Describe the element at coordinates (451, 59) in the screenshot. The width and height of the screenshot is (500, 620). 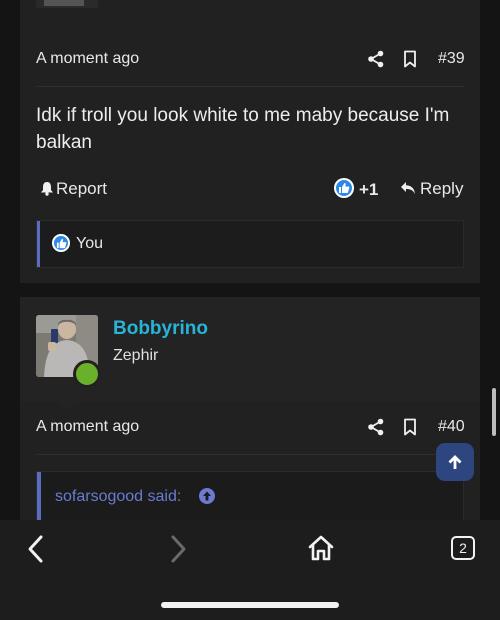
I see `post-number: #39` at that location.